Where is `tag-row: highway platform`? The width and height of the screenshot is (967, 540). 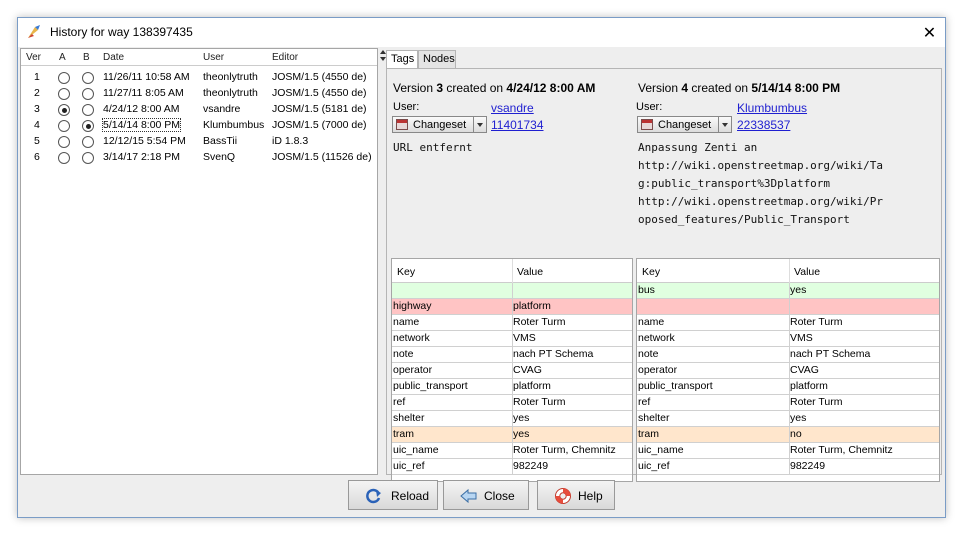 tag-row: highway platform is located at coordinates (512, 307).